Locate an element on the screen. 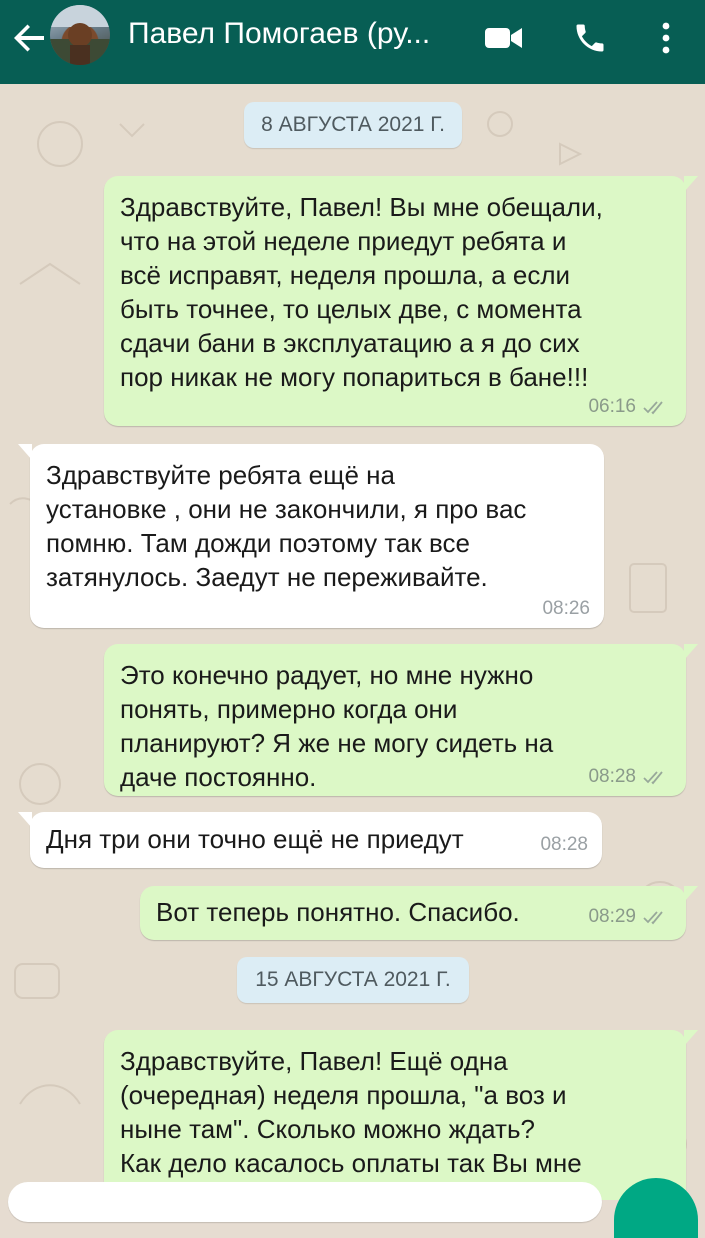  more-vert-icon is located at coordinates (666, 38).